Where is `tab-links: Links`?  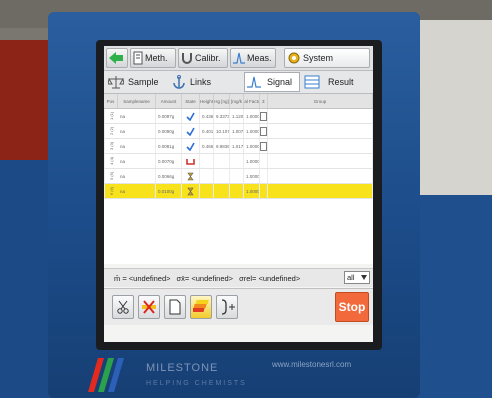 tab-links: Links is located at coordinates (198, 82).